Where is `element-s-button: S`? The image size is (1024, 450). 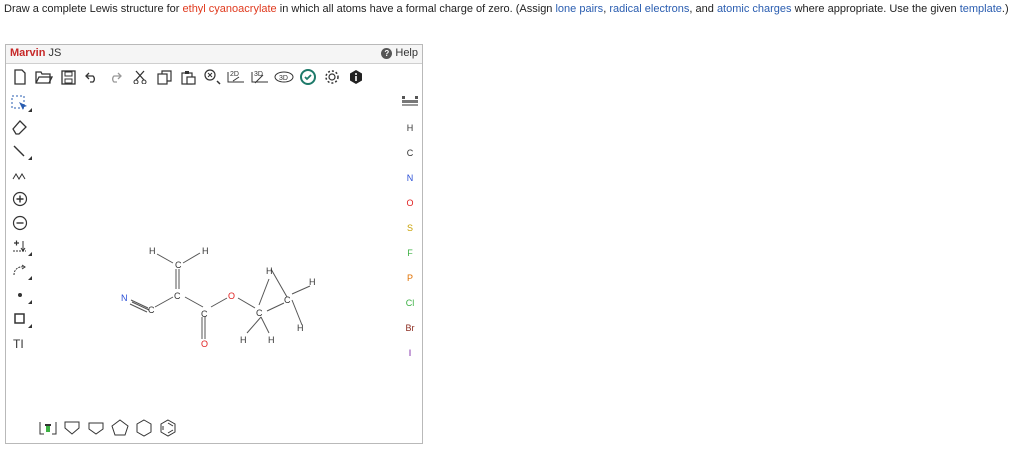 element-s-button: S is located at coordinates (410, 228).